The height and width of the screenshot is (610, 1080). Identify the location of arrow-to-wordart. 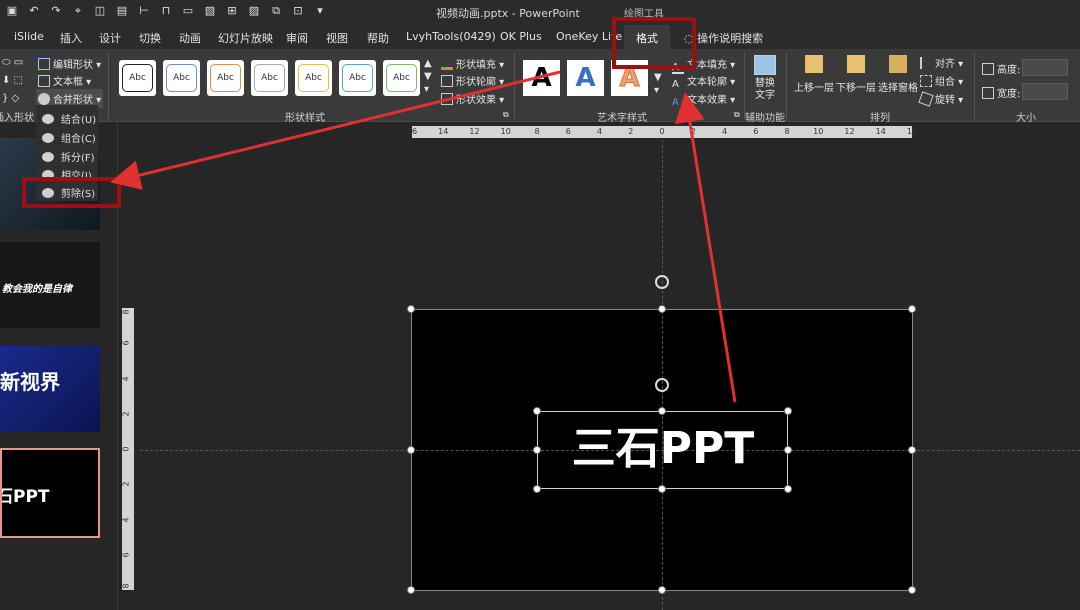
(706, 247).